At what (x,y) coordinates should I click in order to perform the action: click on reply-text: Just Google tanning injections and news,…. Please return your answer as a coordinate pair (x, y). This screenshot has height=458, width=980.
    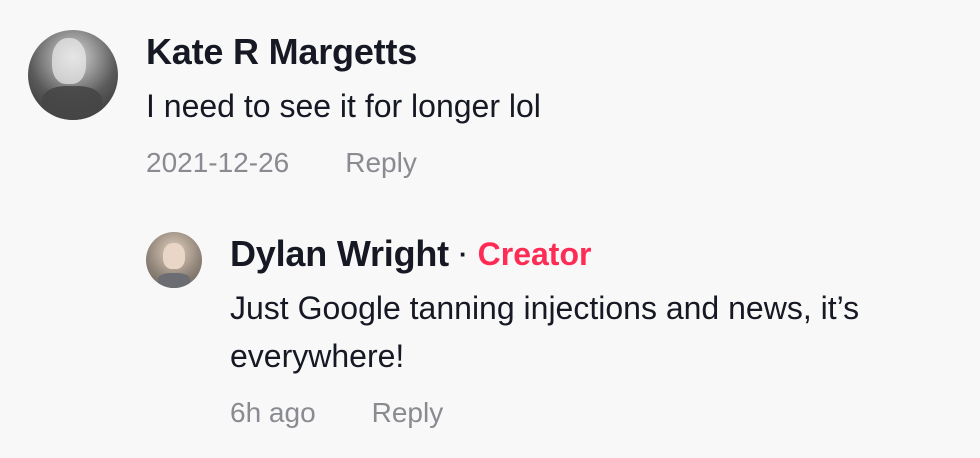
    Looking at the image, I should click on (545, 332).